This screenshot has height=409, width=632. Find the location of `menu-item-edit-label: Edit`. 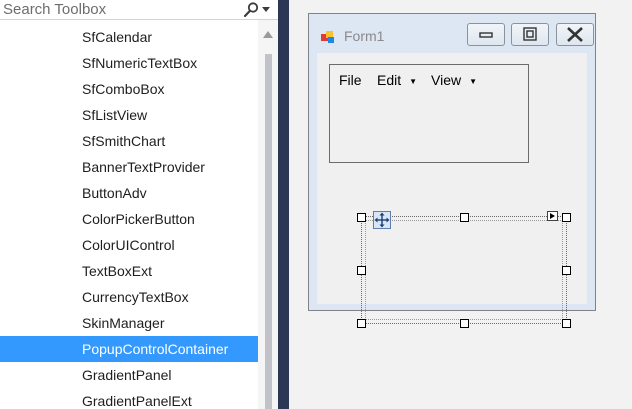

menu-item-edit-label: Edit is located at coordinates (389, 80).